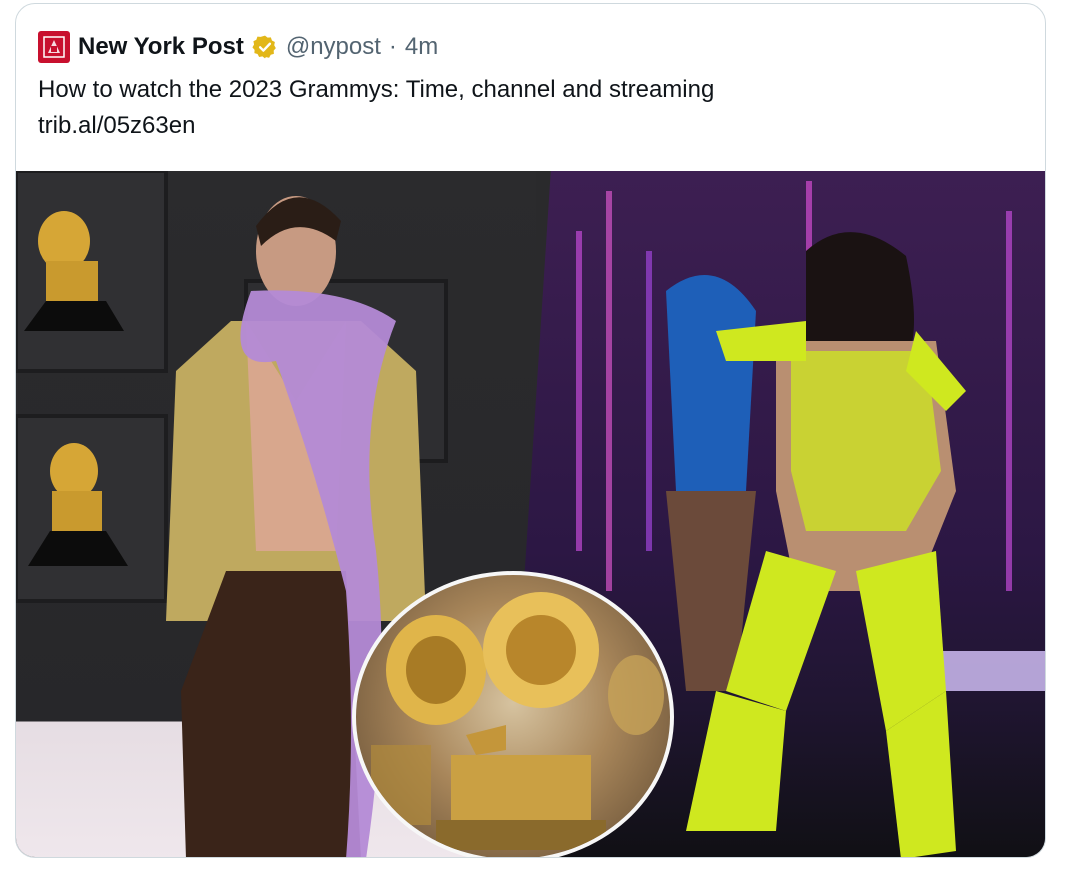 Image resolution: width=1080 pixels, height=888 pixels. What do you see at coordinates (54, 47) in the screenshot?
I see `nypost-logo-icon` at bounding box center [54, 47].